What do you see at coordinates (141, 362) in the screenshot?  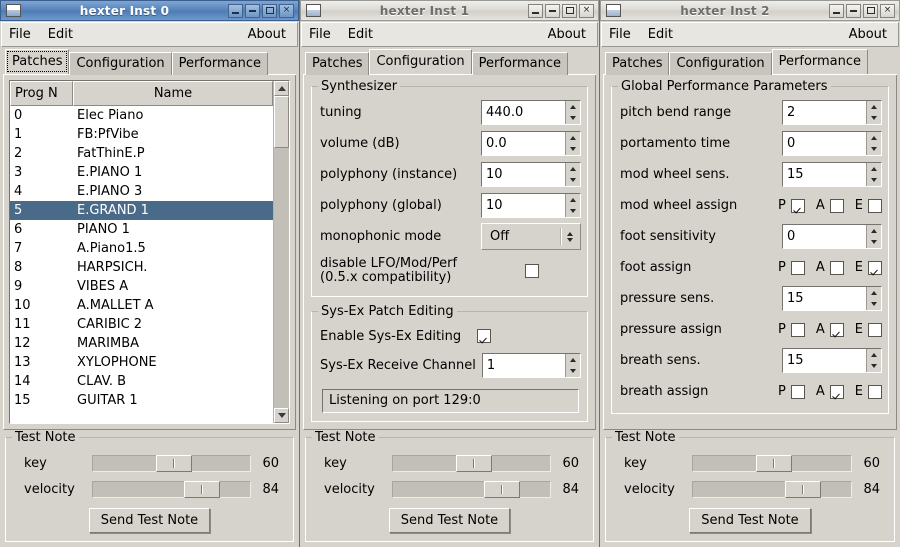 I see `table-row: 13 XYLOPHONE` at bounding box center [141, 362].